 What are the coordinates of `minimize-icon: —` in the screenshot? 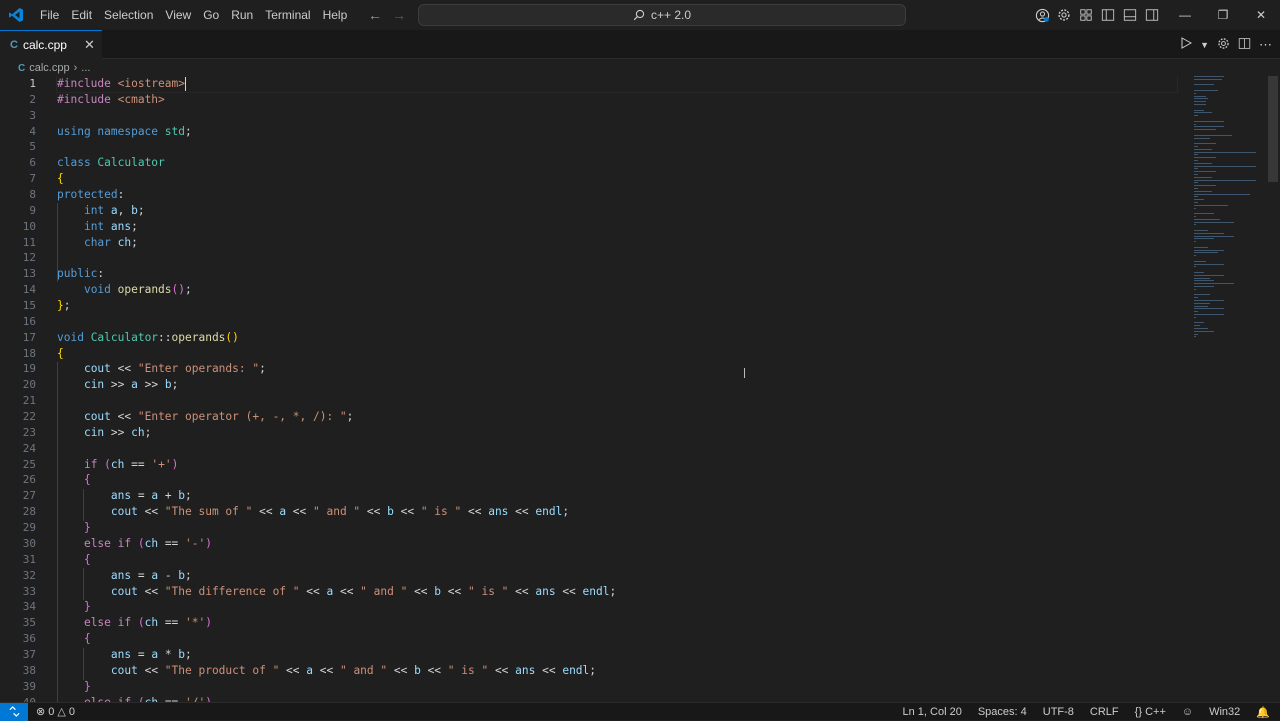 It's located at (1185, 15).